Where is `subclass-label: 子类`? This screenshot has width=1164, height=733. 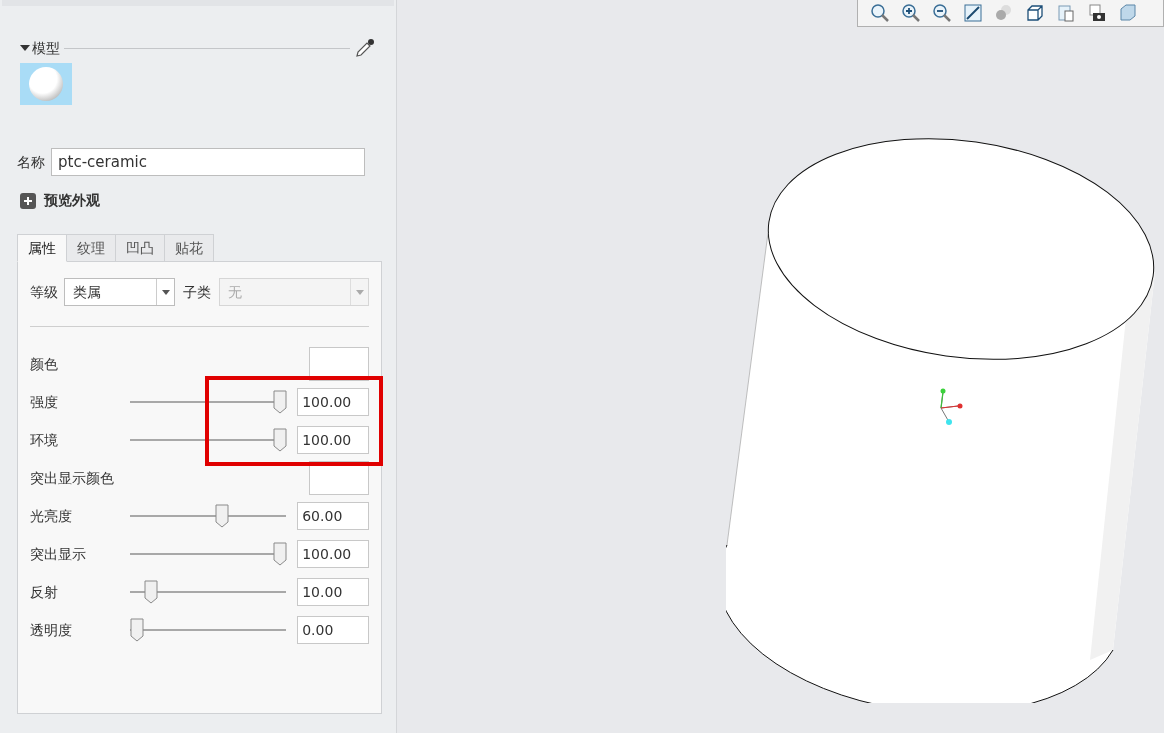
subclass-label: 子类 is located at coordinates (197, 292).